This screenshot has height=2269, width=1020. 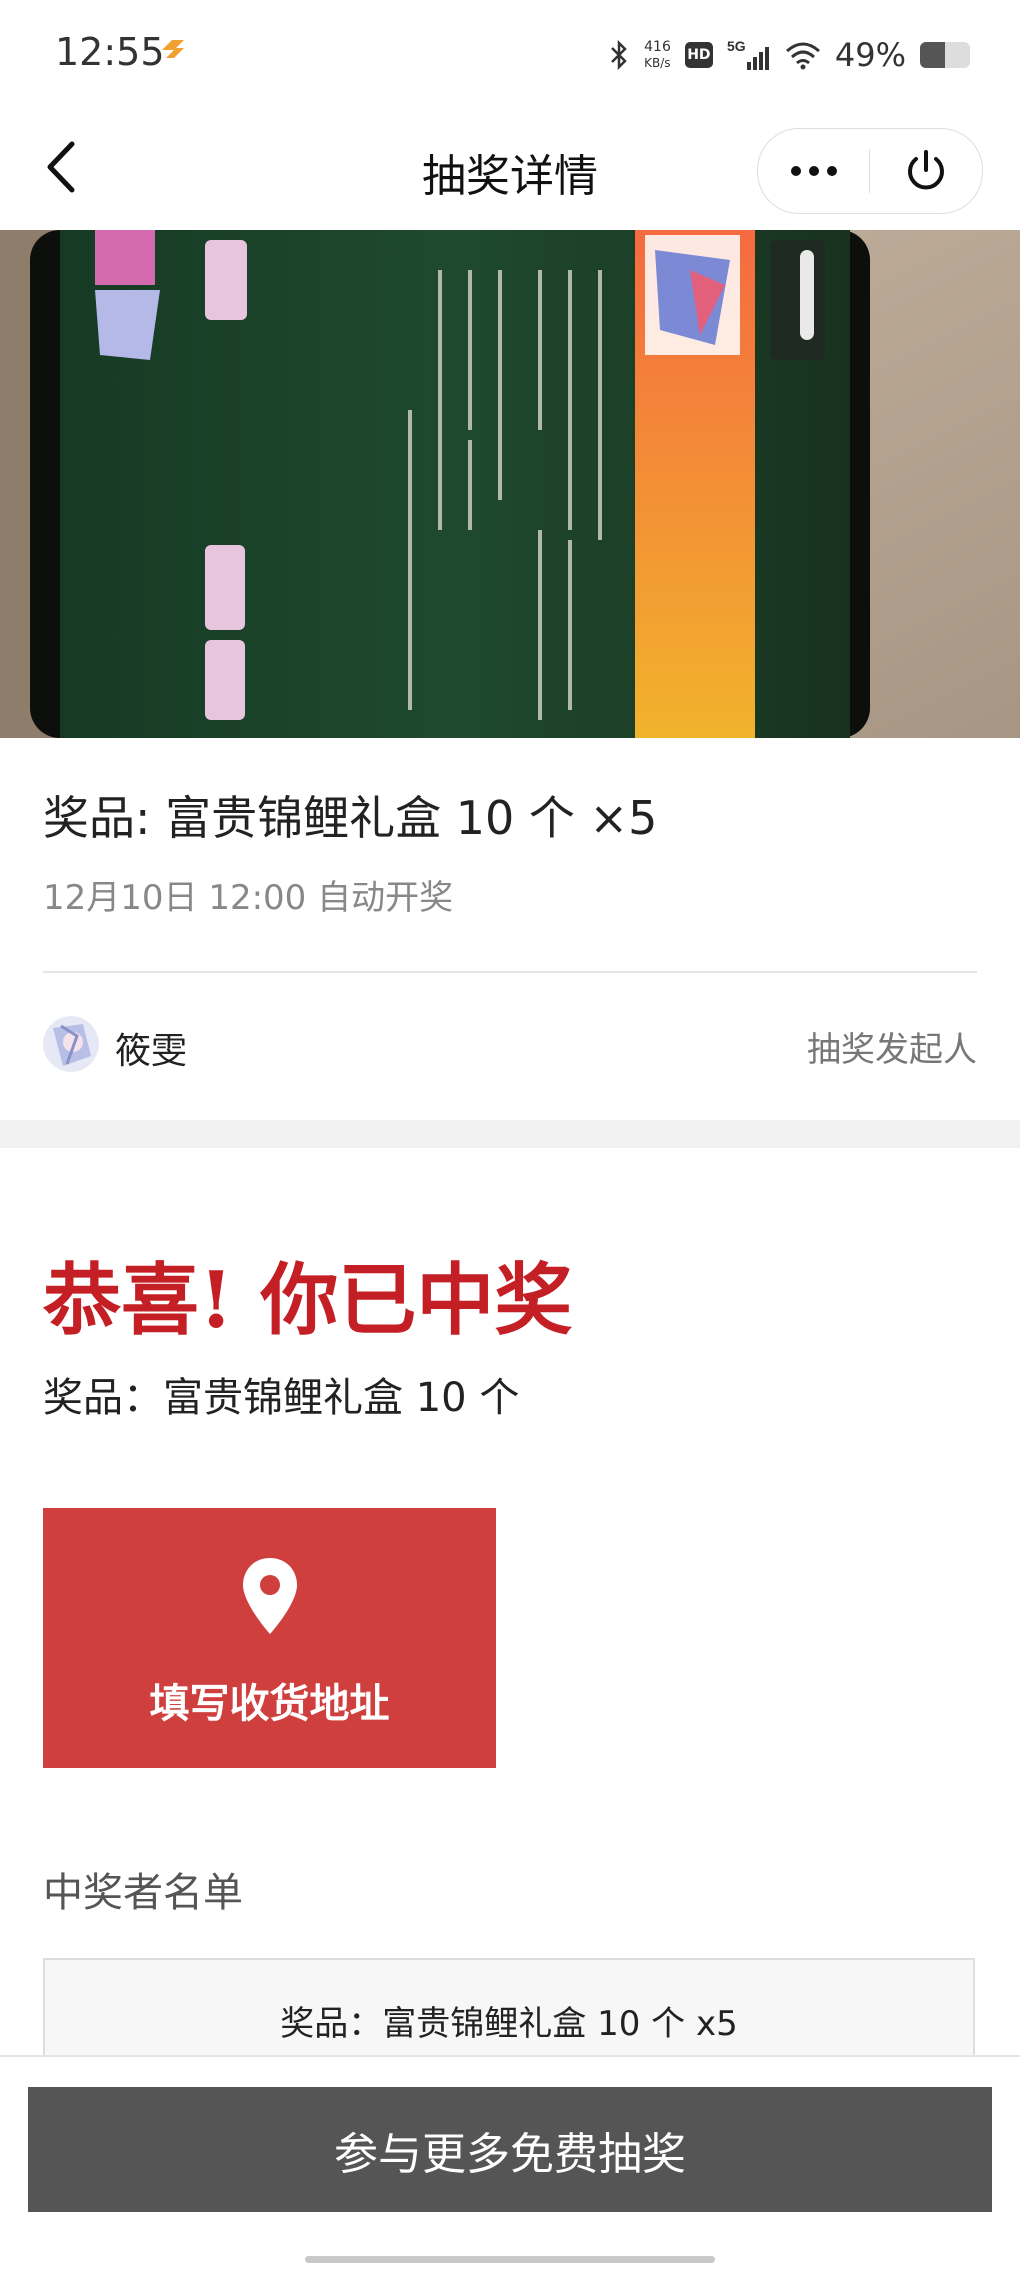 What do you see at coordinates (143, 1893) in the screenshot?
I see `winners-heading: 中奖者名单` at bounding box center [143, 1893].